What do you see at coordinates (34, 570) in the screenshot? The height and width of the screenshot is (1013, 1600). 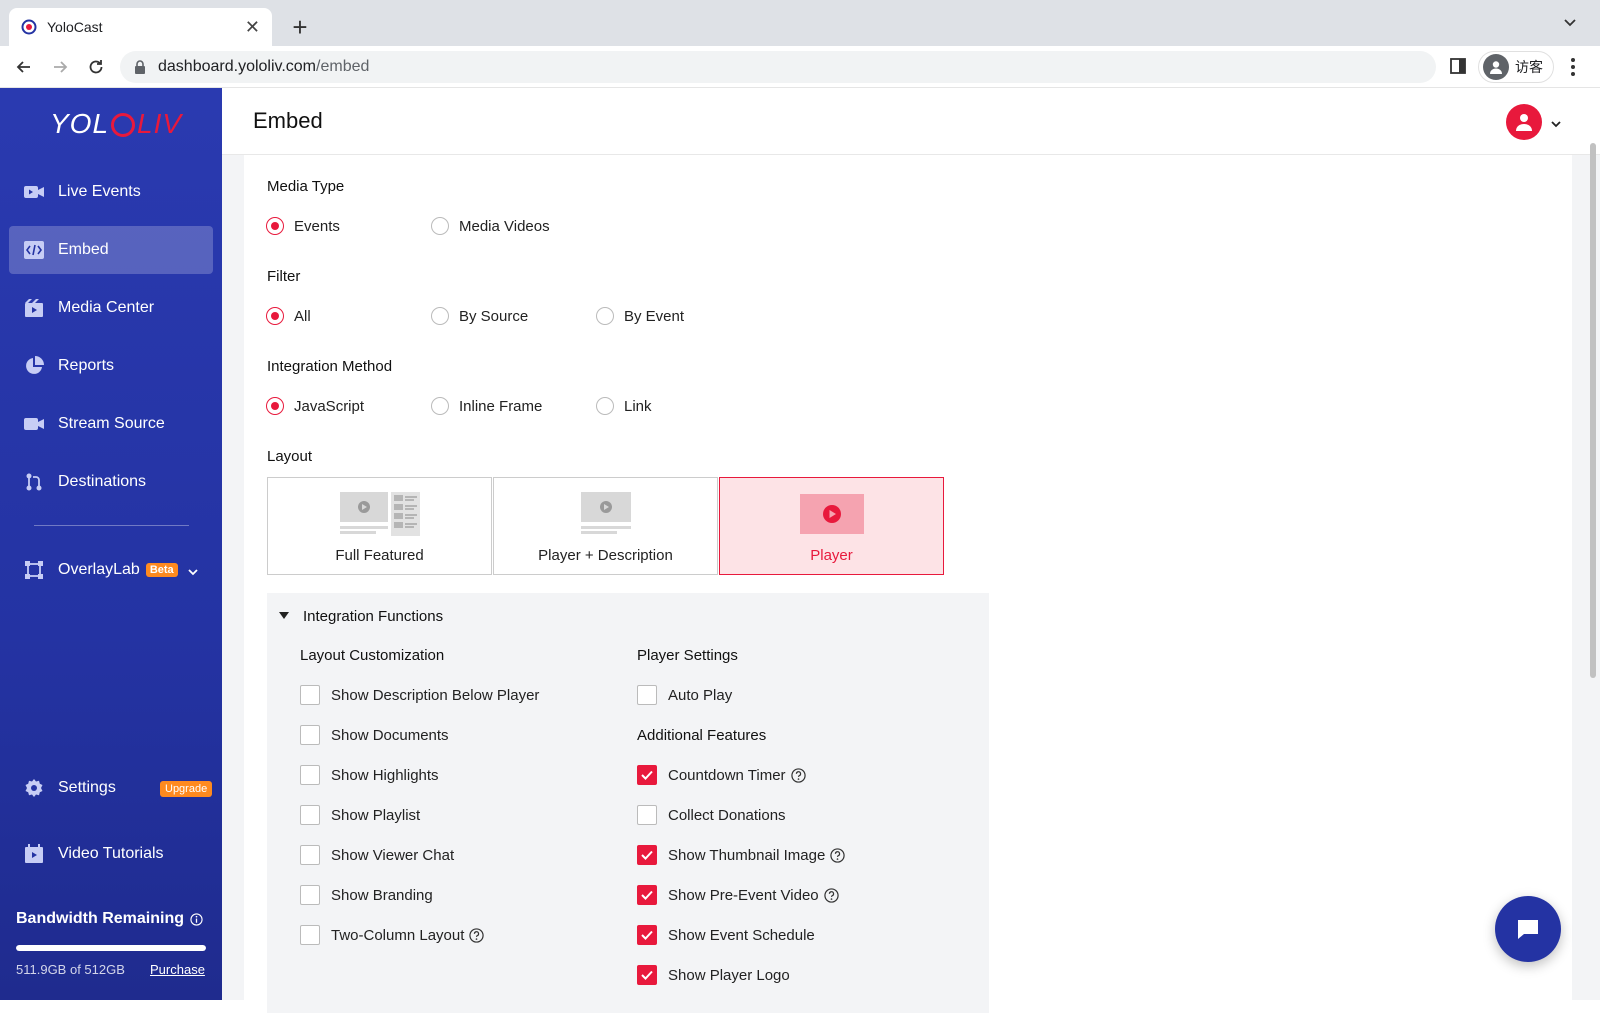 I see `overlay-icon` at bounding box center [34, 570].